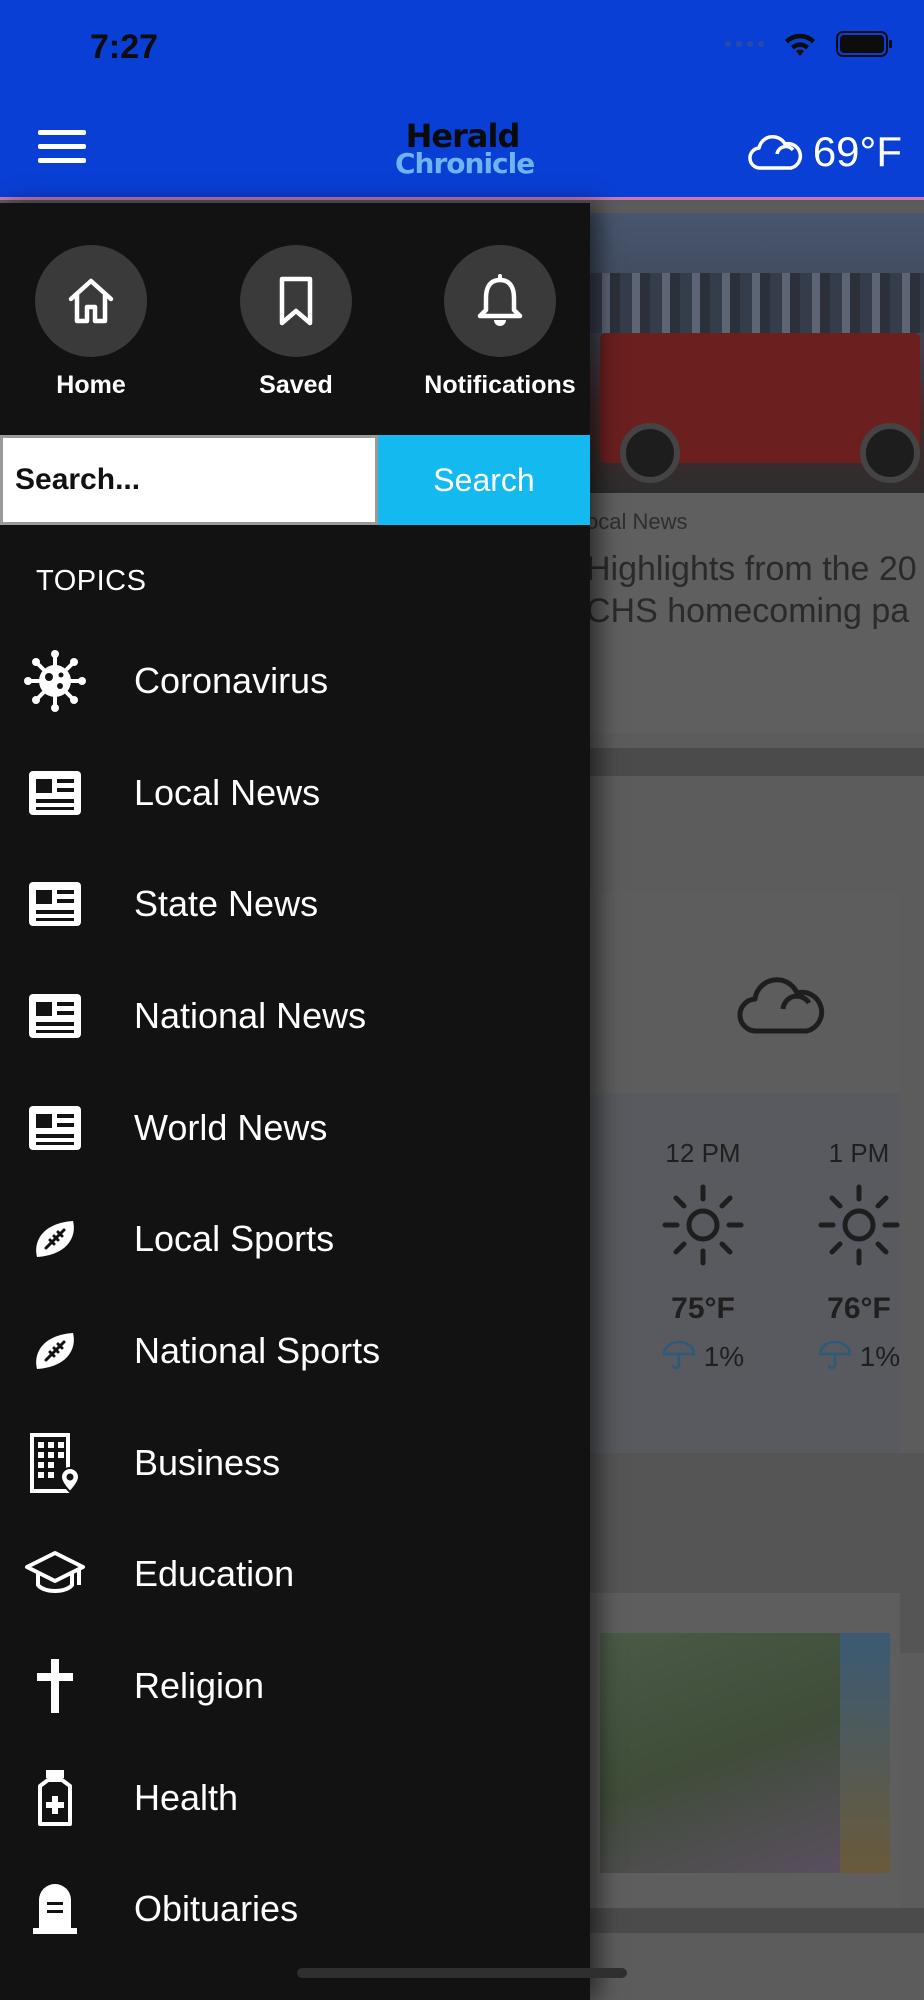  Describe the element at coordinates (91, 581) in the screenshot. I see `topics-header: TOPICS` at that location.